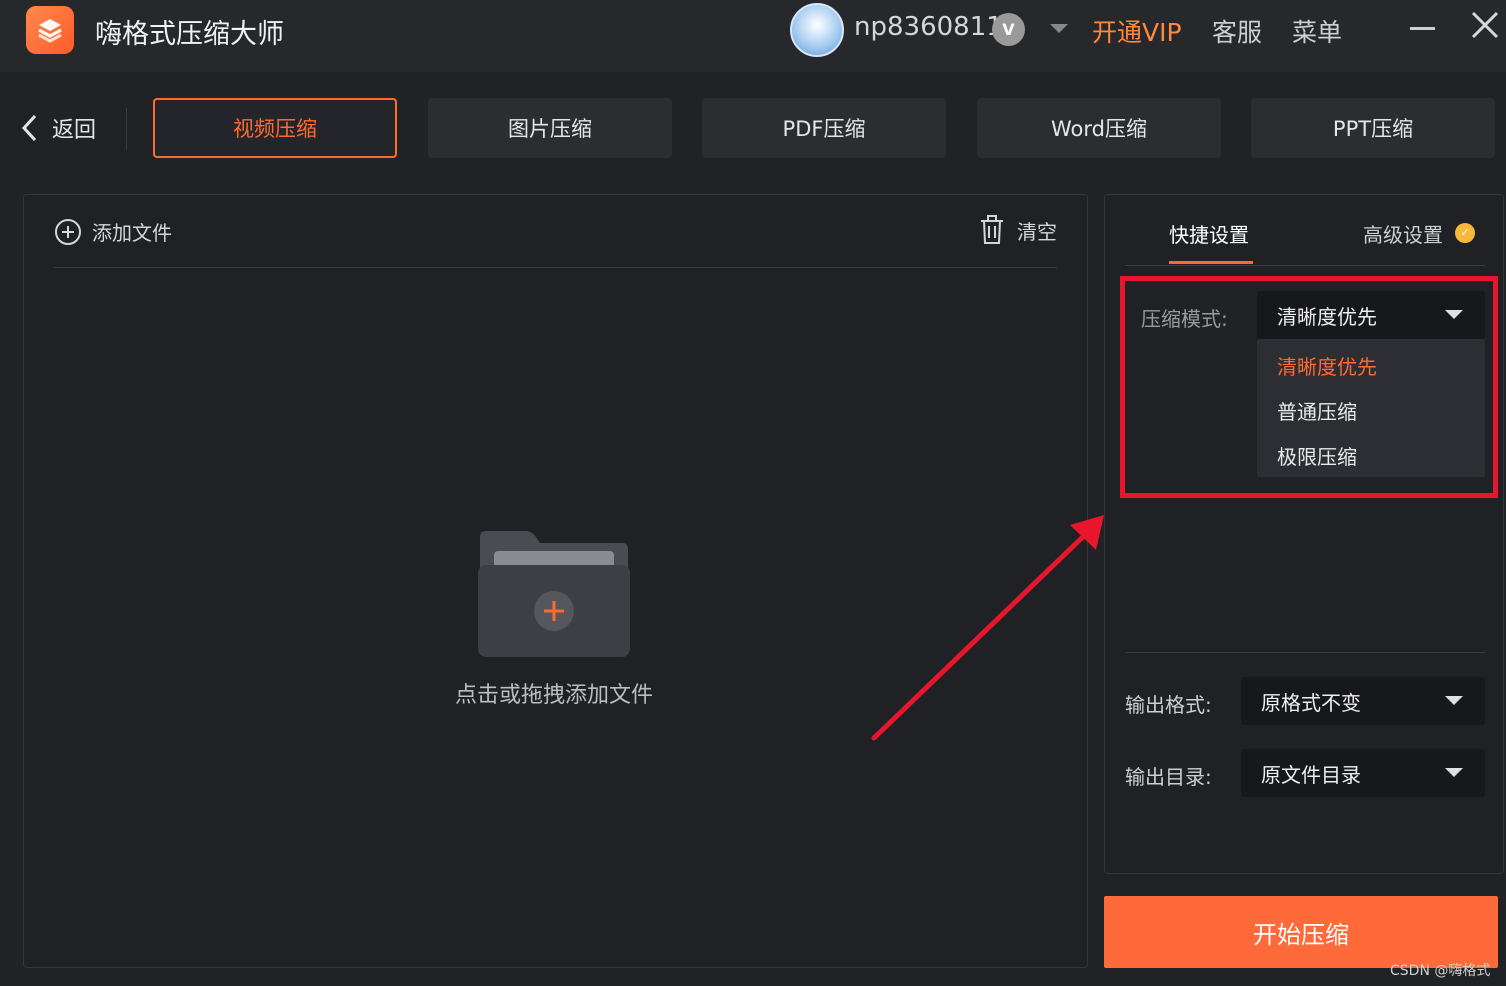 The height and width of the screenshot is (986, 1506). I want to click on tab-image-compress: 图片压缩, so click(550, 128).